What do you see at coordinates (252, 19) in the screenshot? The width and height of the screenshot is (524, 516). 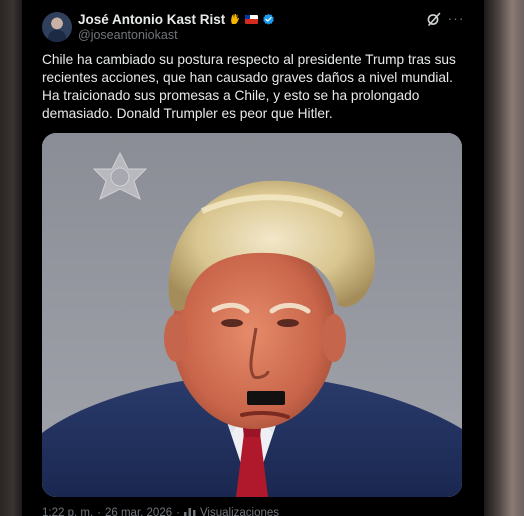 I see `chile-flag-icon` at bounding box center [252, 19].